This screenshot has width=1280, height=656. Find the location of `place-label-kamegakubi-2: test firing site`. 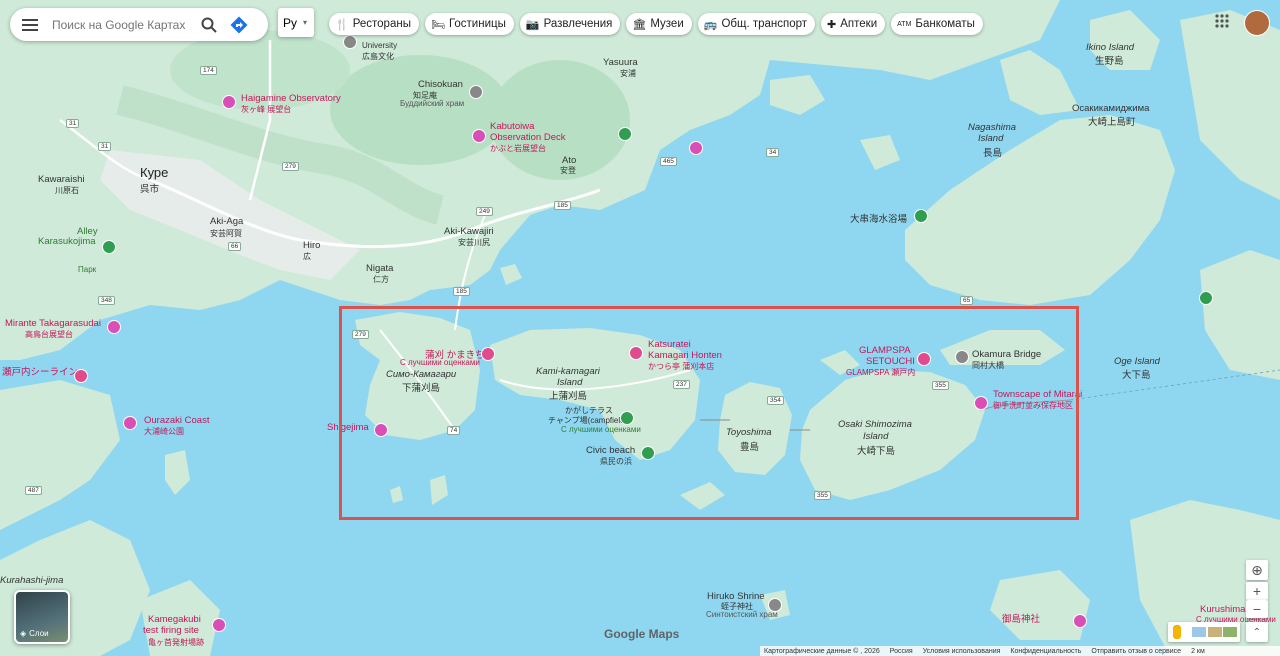

place-label-kamegakubi-2: test firing site is located at coordinates (171, 630).